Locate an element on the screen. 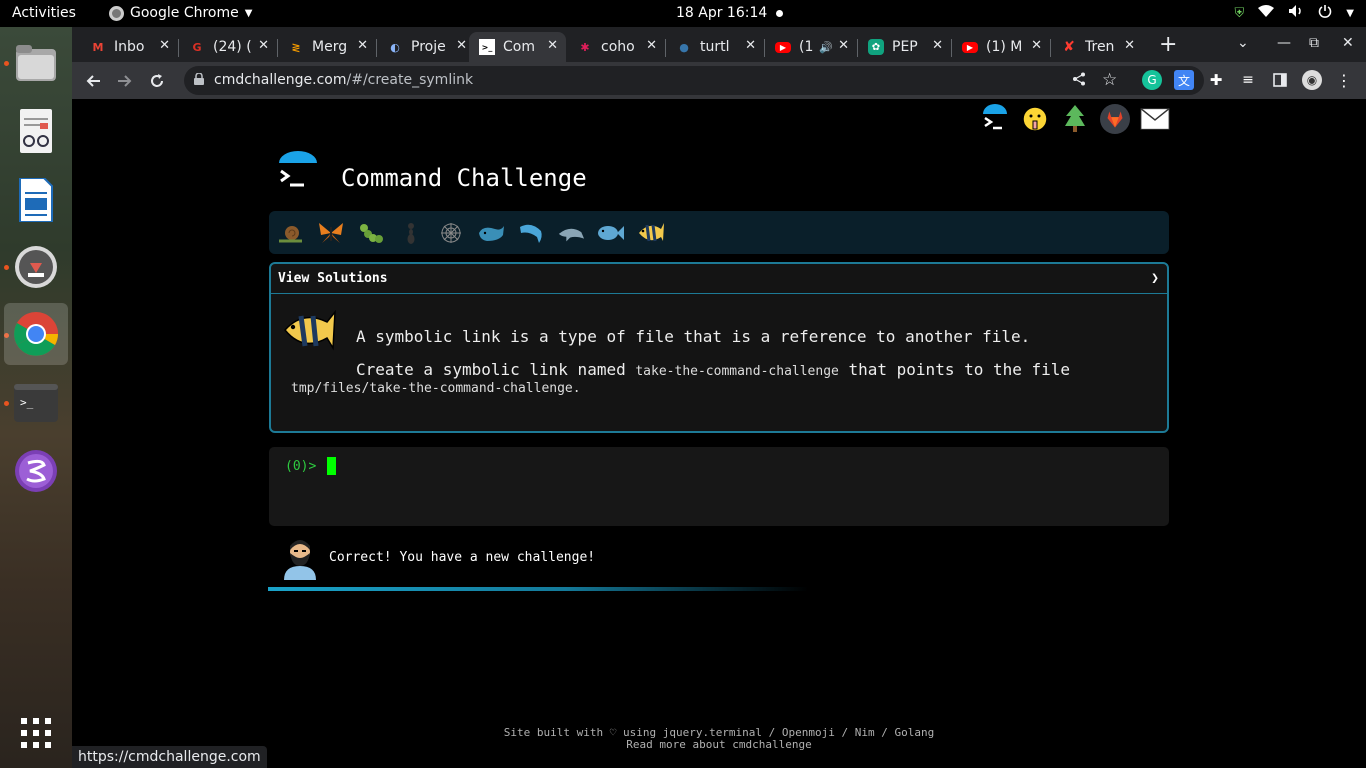 The height and width of the screenshot is (768, 1366). slack-icon: ✱ is located at coordinates (585, 47).